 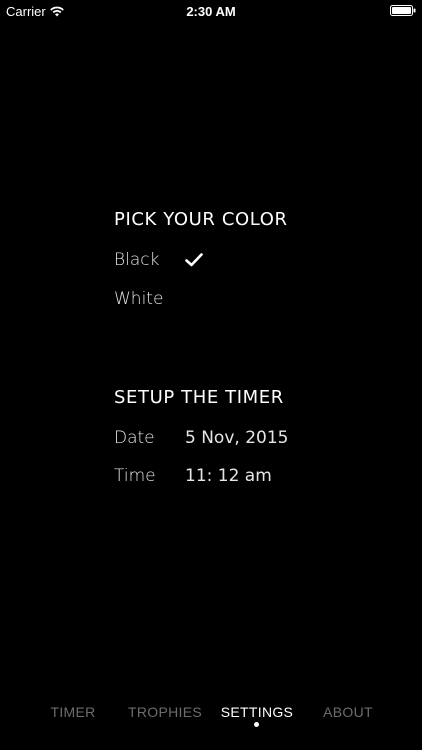 What do you see at coordinates (199, 397) in the screenshot?
I see `timer-section-heading: SETUP THE TIMER` at bounding box center [199, 397].